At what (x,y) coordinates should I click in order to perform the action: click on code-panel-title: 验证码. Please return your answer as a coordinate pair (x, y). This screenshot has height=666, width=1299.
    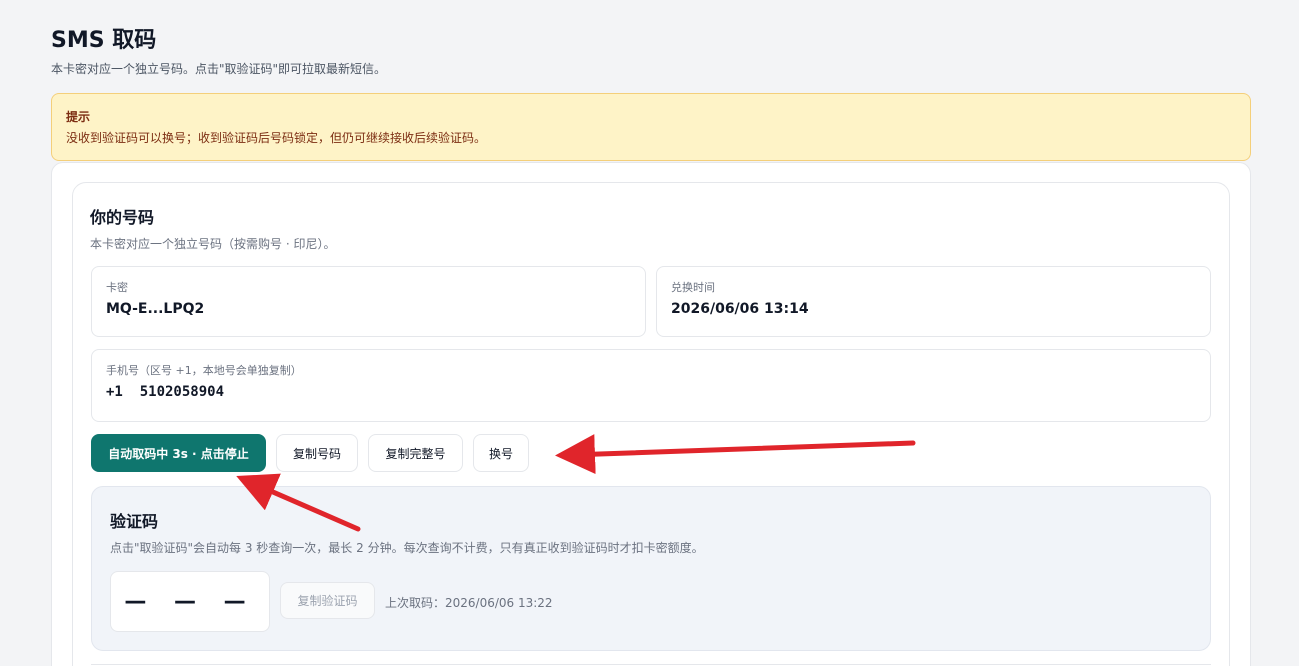
    Looking at the image, I should click on (134, 521).